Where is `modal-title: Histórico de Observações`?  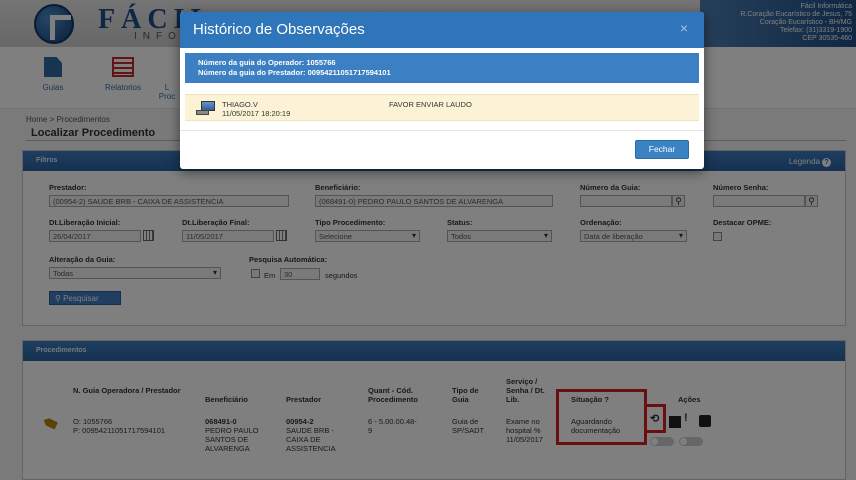 modal-title: Histórico de Observações is located at coordinates (279, 29).